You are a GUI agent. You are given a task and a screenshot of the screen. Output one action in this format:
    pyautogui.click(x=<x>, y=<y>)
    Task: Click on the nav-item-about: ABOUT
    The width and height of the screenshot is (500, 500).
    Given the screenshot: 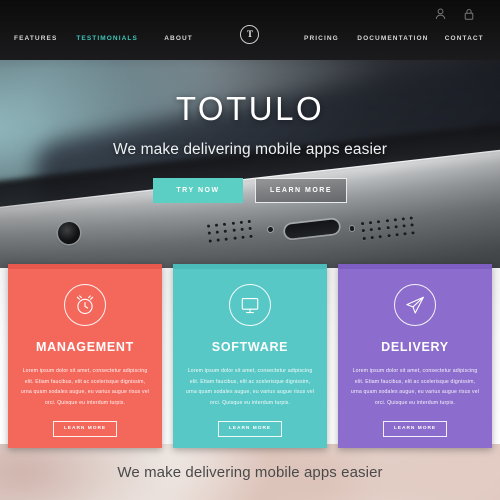 What is the action you would take?
    pyautogui.click(x=178, y=38)
    